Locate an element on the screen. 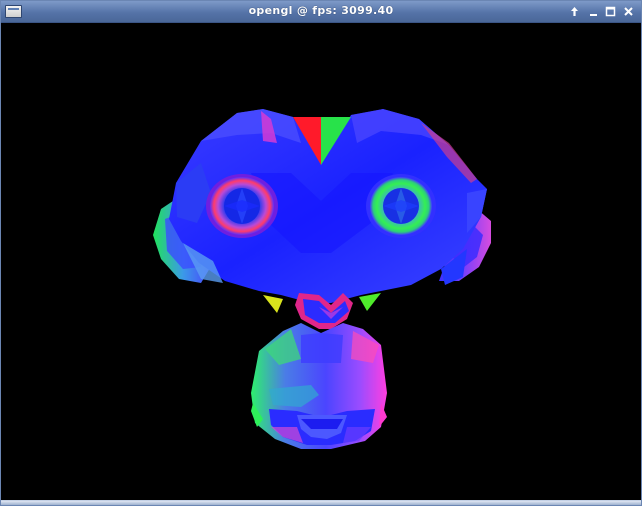 This screenshot has width=642, height=506. window-title: opengl @ fps: 3099.40 is located at coordinates (321, 10).